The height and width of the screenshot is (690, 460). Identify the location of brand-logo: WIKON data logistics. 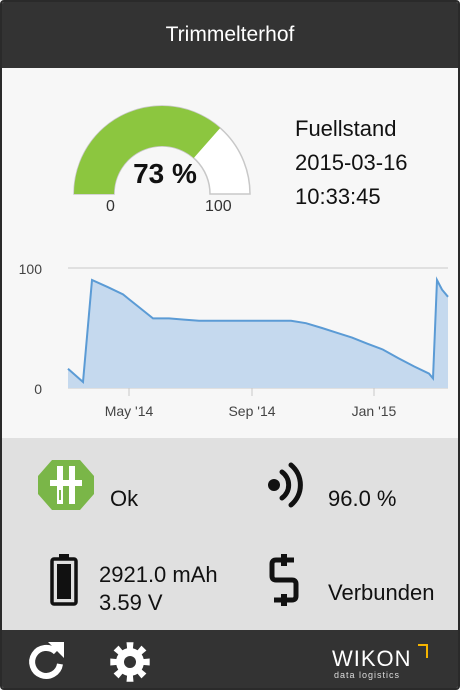
(380, 661).